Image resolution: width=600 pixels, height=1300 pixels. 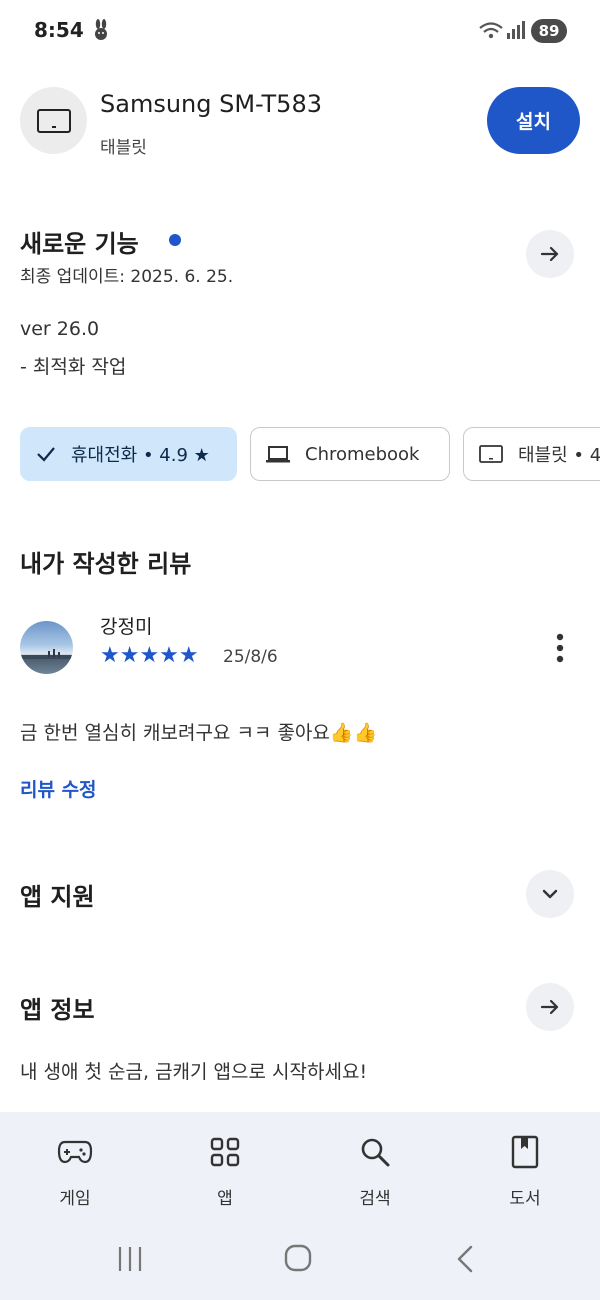 What do you see at coordinates (79, 244) in the screenshot?
I see `whats-new-title: 새로운 기능` at bounding box center [79, 244].